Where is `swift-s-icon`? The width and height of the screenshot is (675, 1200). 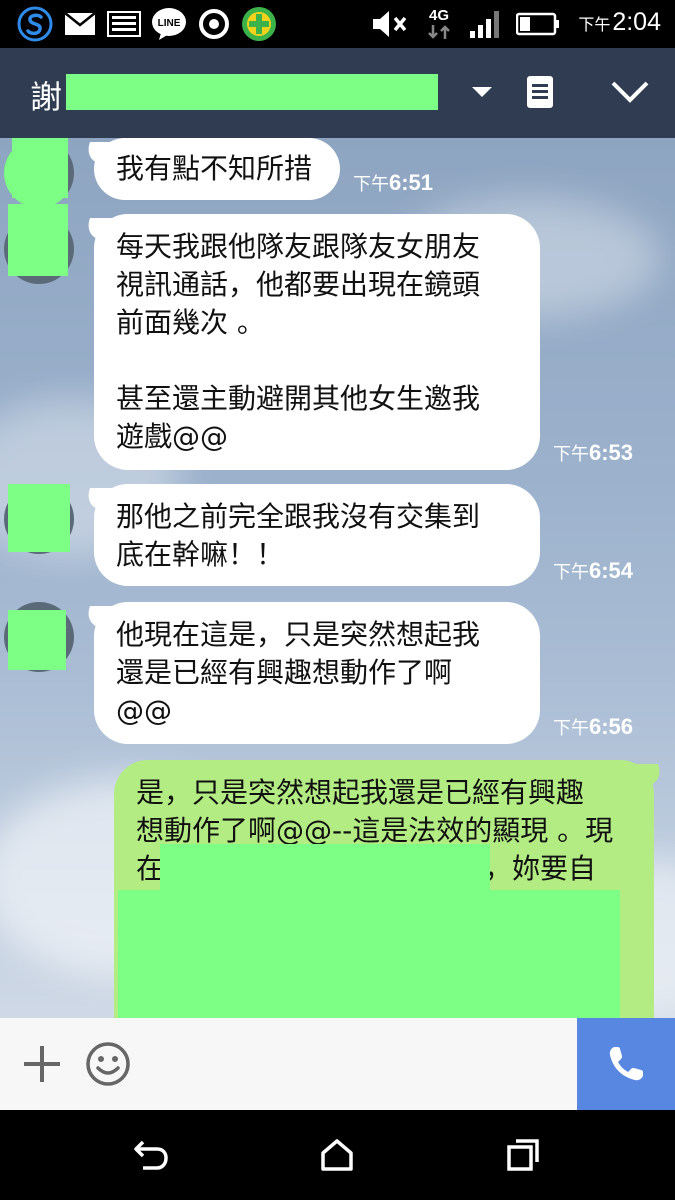
swift-s-icon is located at coordinates (35, 24).